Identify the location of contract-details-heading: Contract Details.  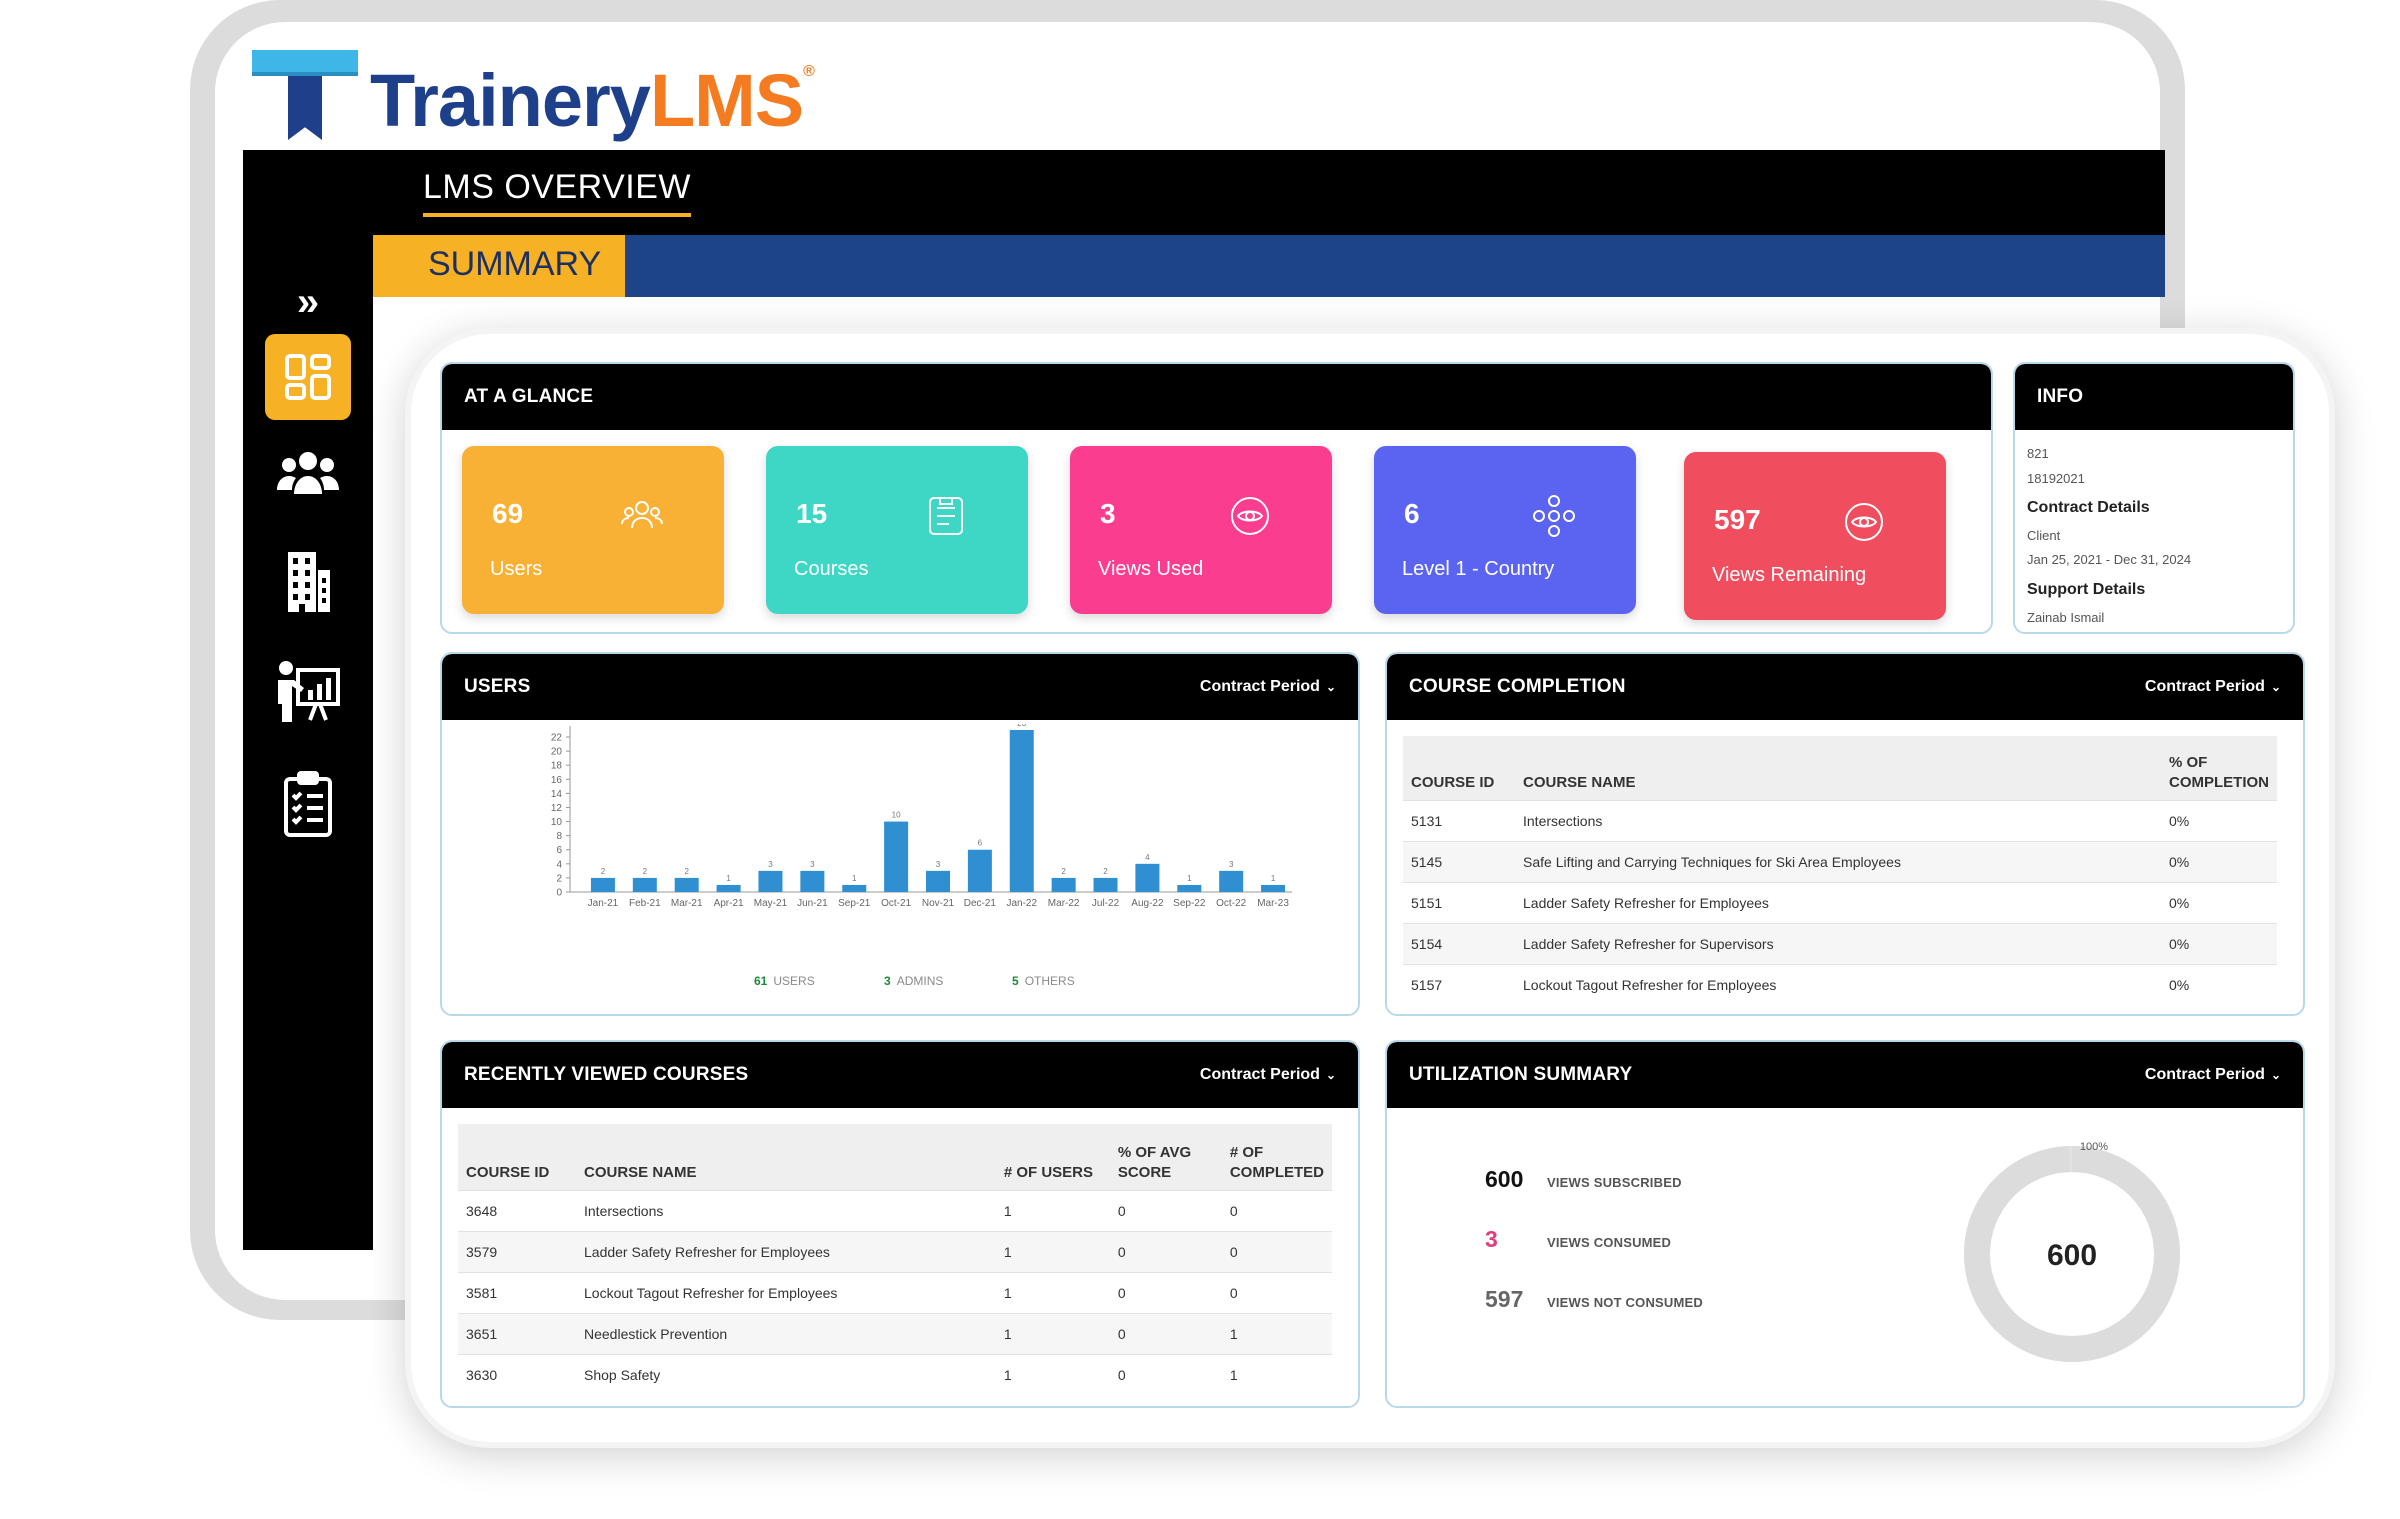
(2088, 508).